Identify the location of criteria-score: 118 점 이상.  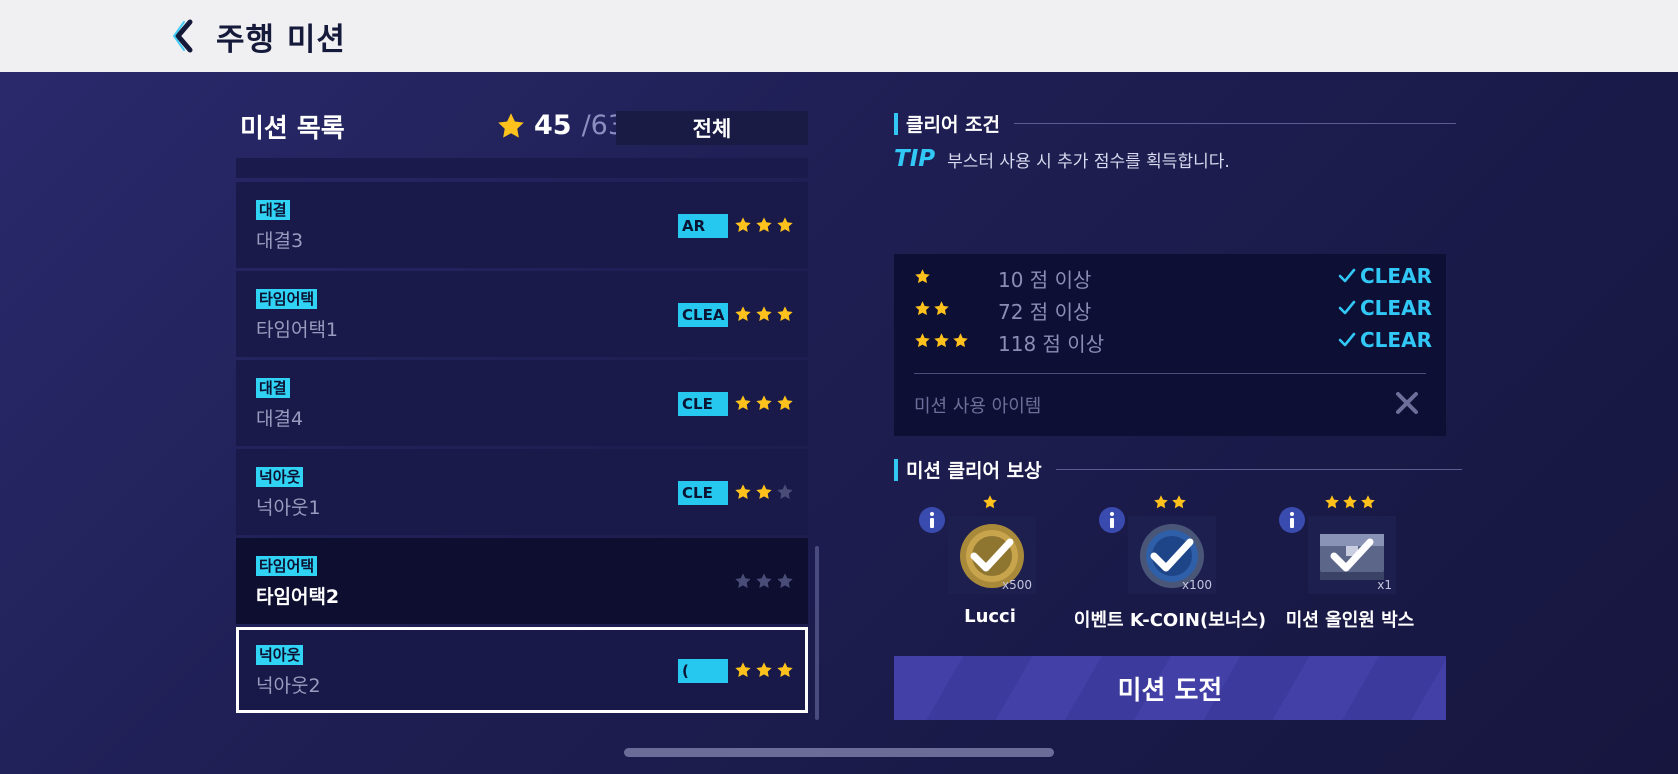
(1051, 344).